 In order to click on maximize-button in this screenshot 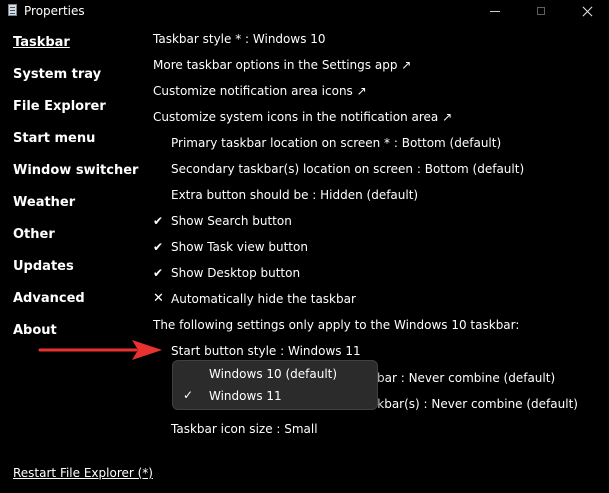, I will do `click(541, 11)`.